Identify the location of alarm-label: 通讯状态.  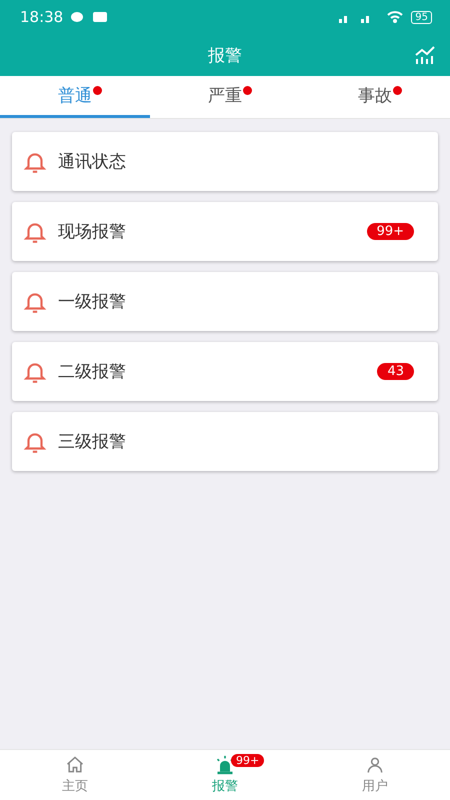
(92, 162).